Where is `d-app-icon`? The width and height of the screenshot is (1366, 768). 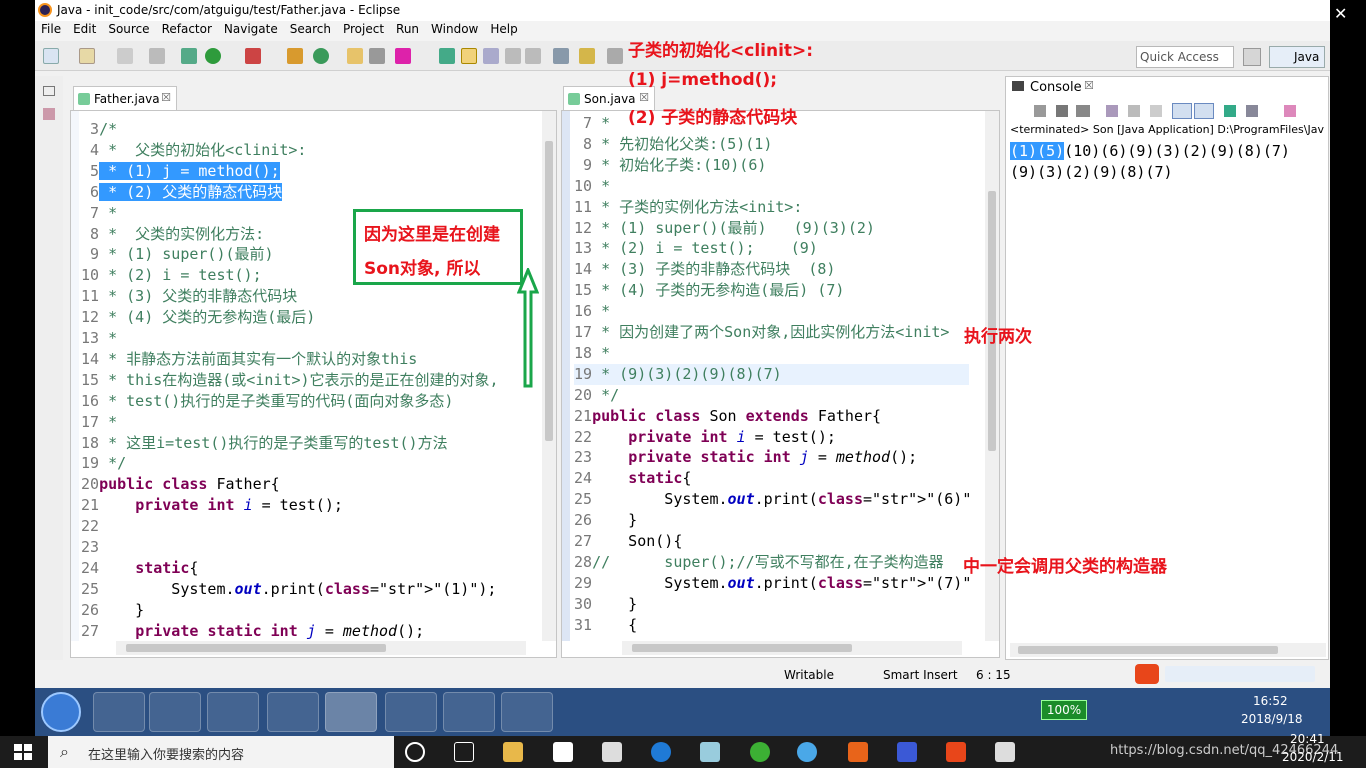 d-app-icon is located at coordinates (907, 752).